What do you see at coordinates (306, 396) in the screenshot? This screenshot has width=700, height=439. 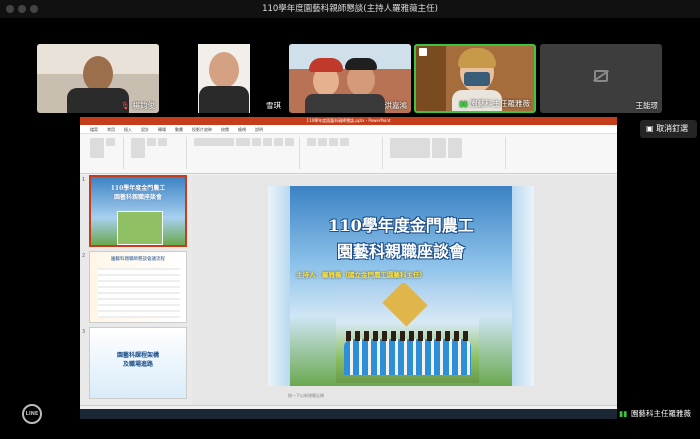 I see `notes-placeholder: 按一下以新增備忘稿` at bounding box center [306, 396].